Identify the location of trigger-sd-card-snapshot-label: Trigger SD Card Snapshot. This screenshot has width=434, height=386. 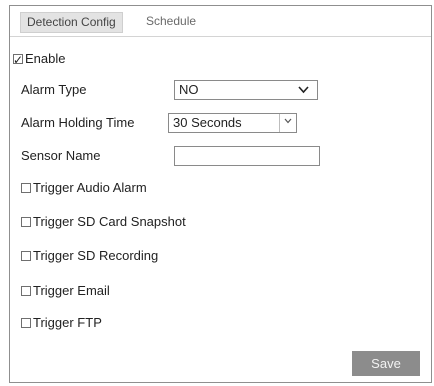
(109, 221).